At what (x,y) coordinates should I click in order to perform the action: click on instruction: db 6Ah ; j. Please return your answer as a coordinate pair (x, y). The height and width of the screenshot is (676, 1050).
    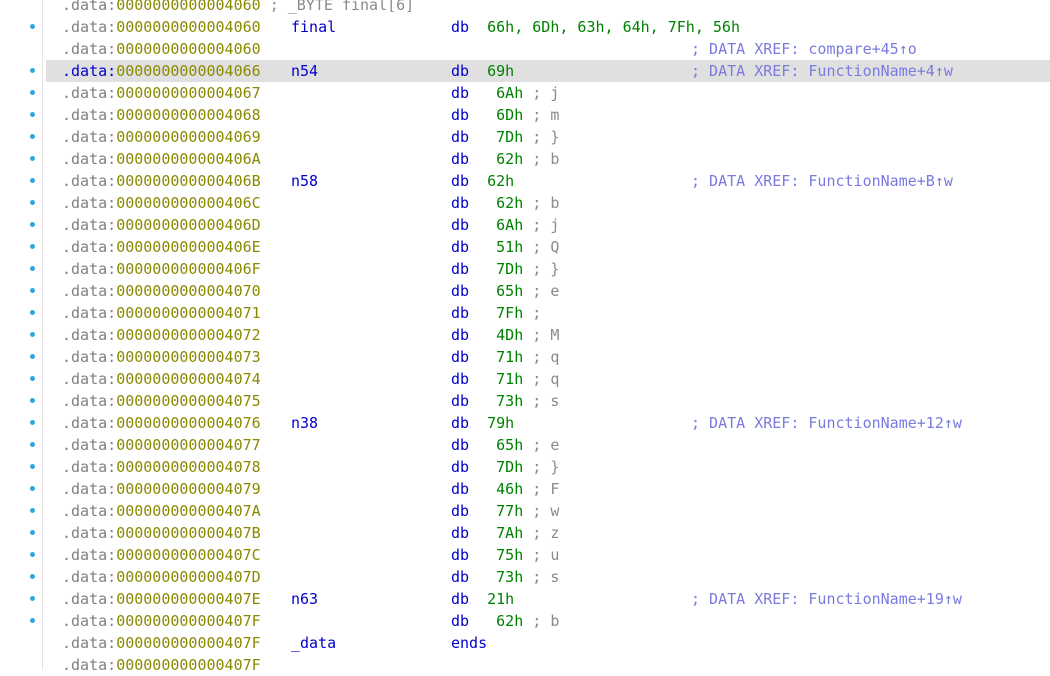
    Looking at the image, I should click on (505, 93).